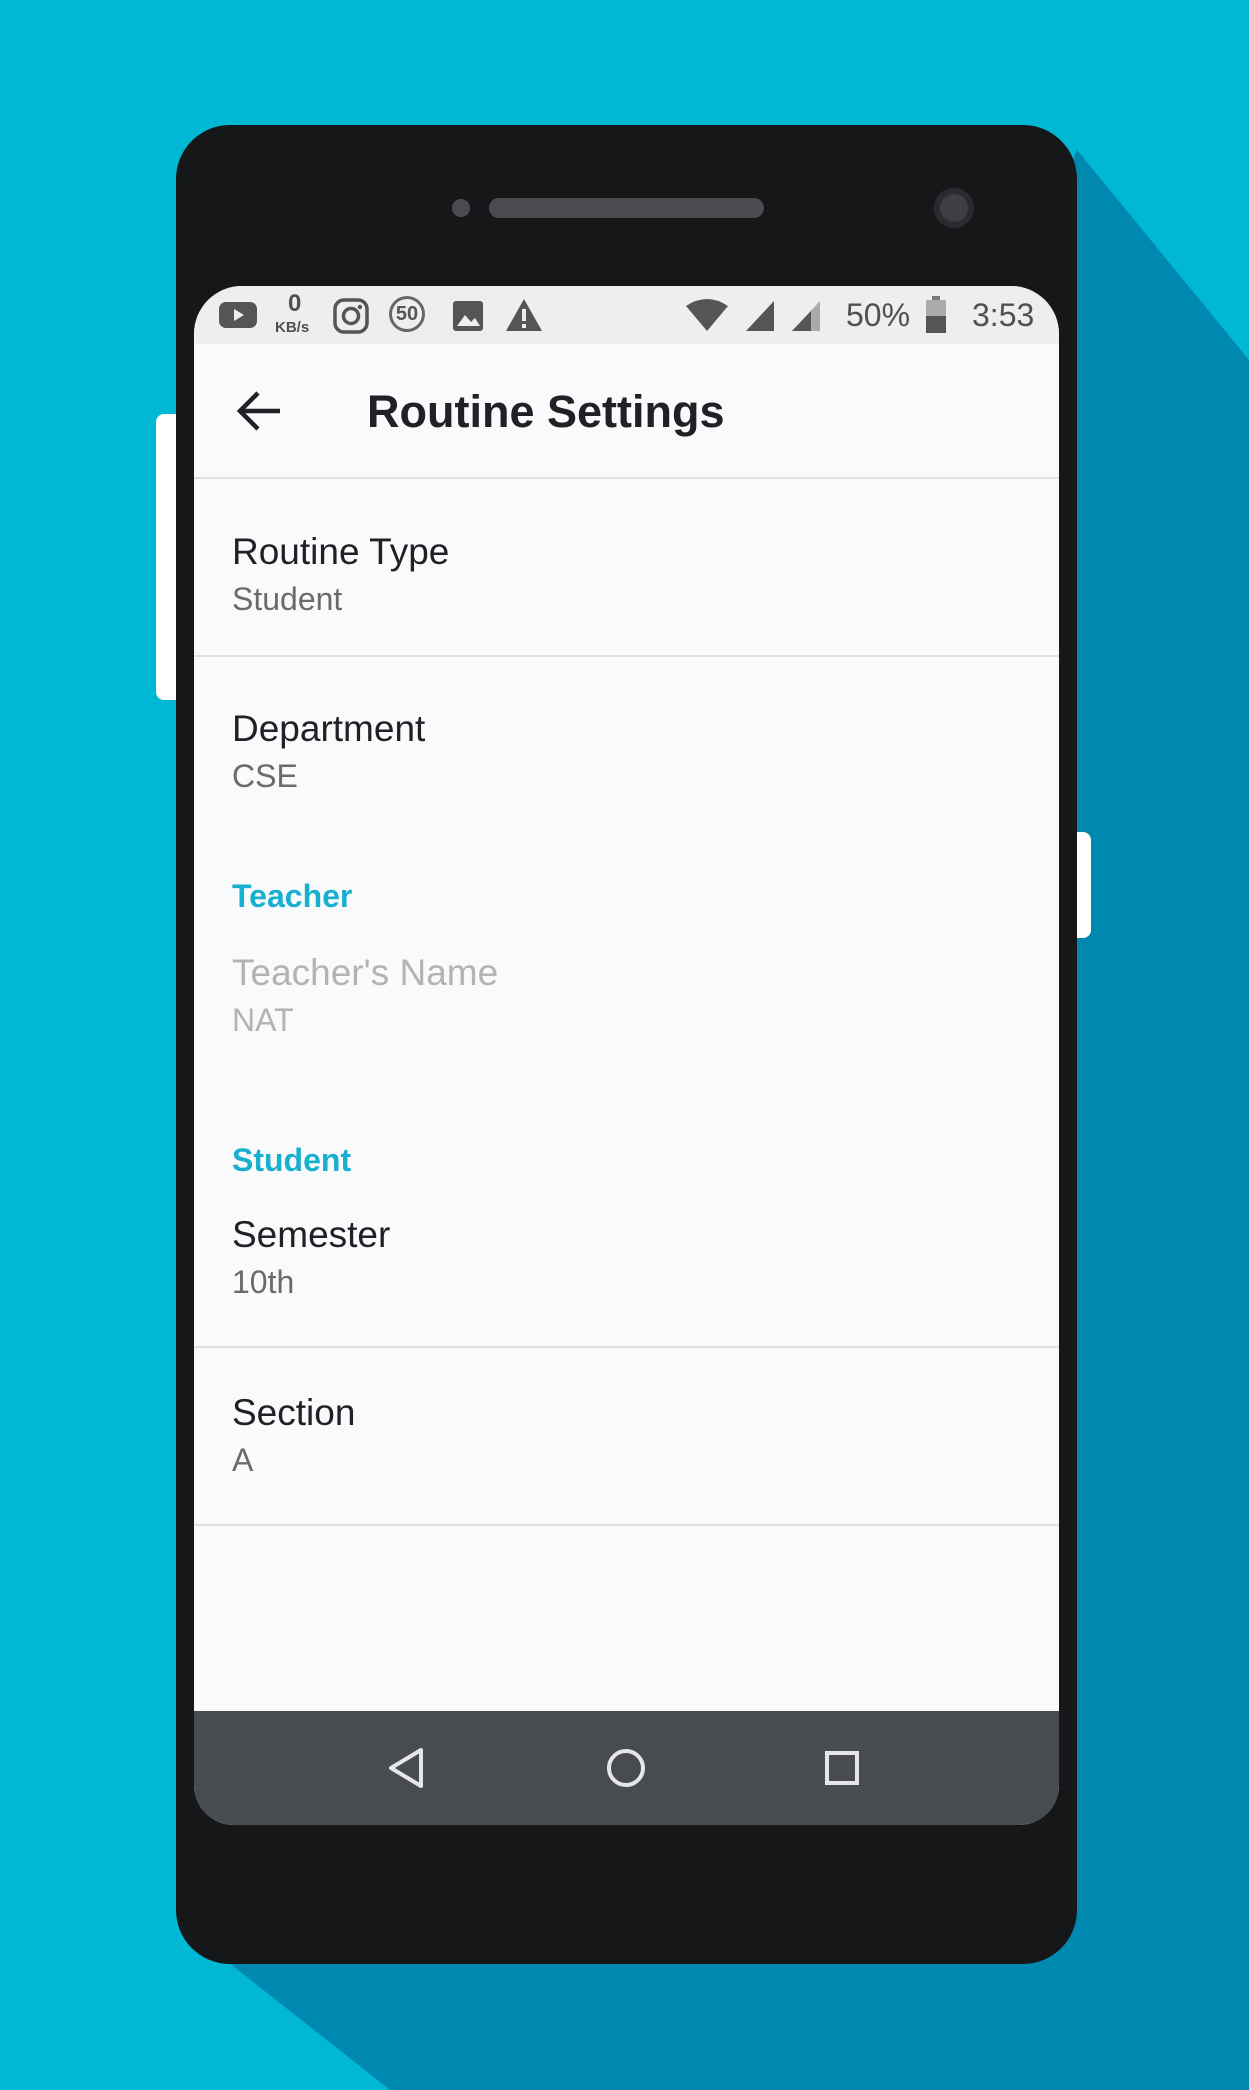 This screenshot has height=2090, width=1249. Describe the element at coordinates (626, 732) in the screenshot. I see `pref-department: Department CSE` at that location.